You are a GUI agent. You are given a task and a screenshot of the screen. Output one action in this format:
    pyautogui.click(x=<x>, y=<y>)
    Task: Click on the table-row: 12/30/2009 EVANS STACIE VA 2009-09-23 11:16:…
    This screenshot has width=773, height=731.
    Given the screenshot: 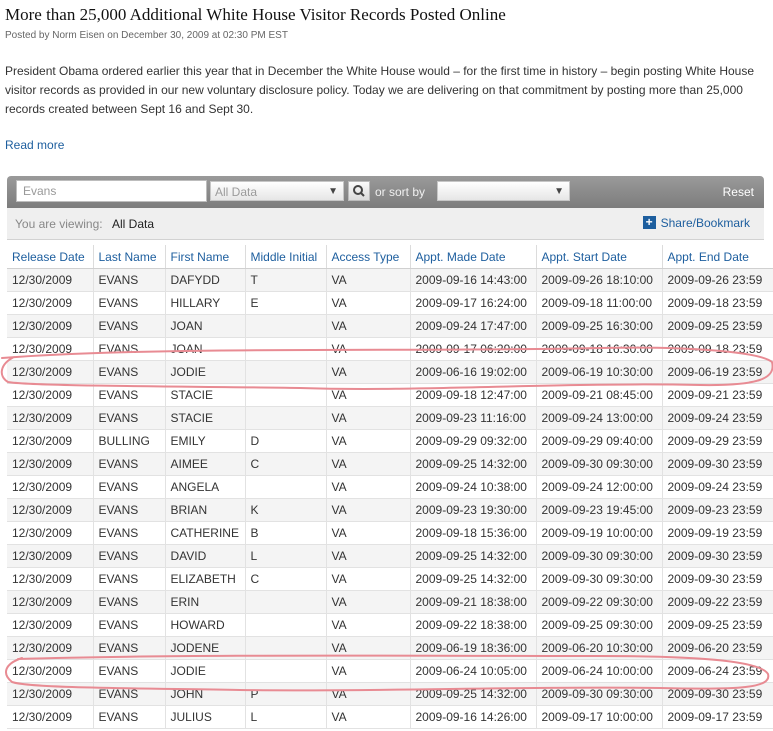 What is the action you would take?
    pyautogui.click(x=390, y=418)
    